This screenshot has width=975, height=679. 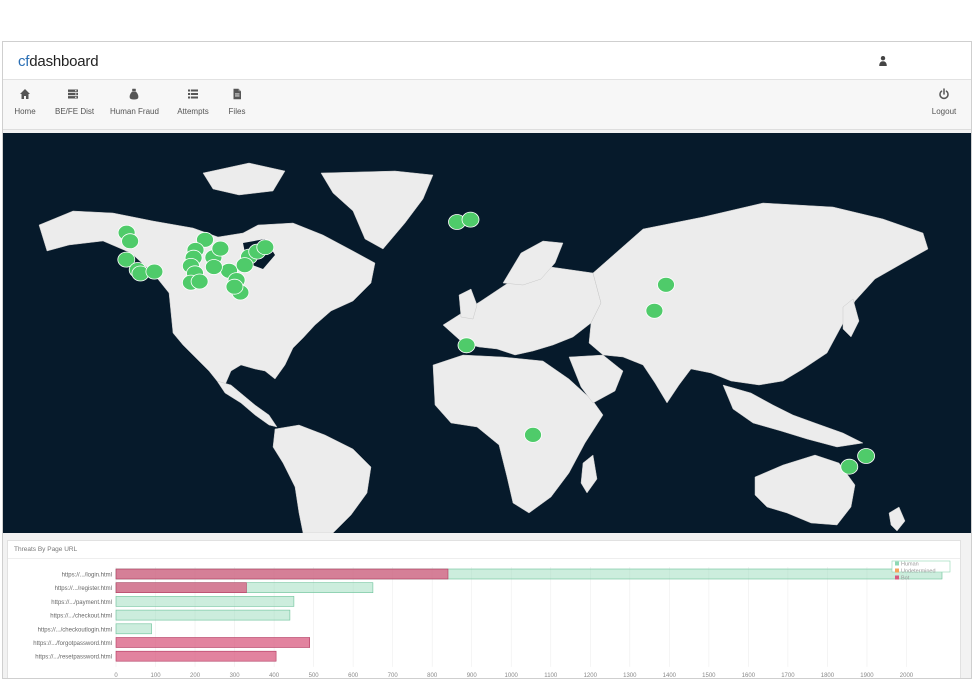 What do you see at coordinates (116, 676) in the screenshot?
I see `x-tick-label: 0` at bounding box center [116, 676].